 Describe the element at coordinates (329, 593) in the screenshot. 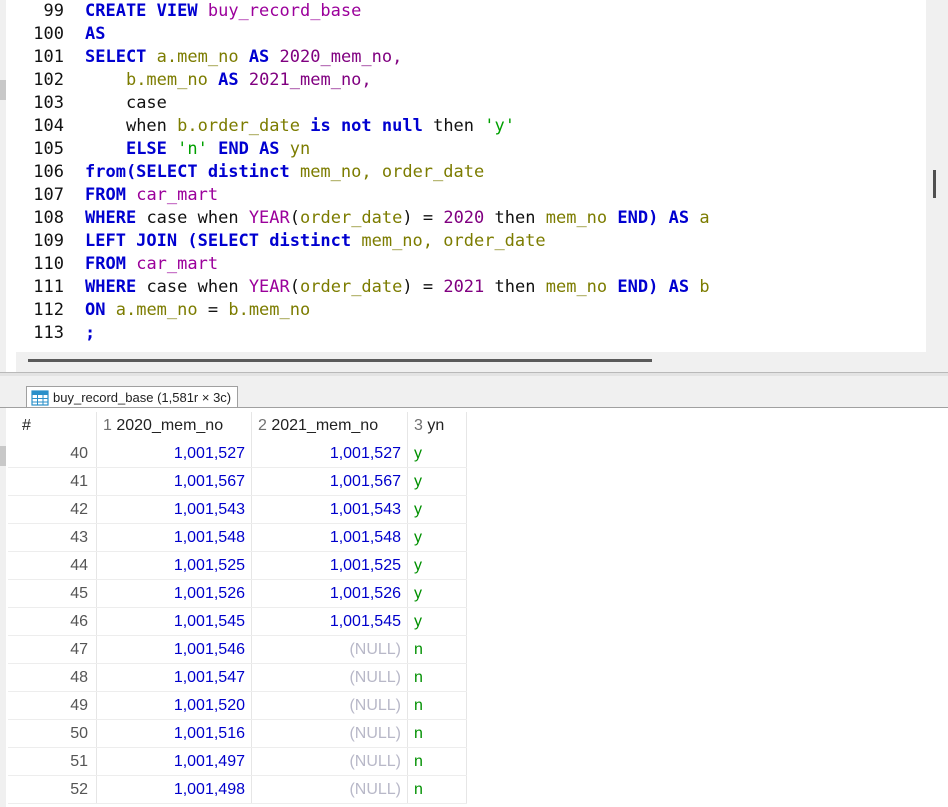

I see `cell-2021-mem-no: 1,001,526` at that location.